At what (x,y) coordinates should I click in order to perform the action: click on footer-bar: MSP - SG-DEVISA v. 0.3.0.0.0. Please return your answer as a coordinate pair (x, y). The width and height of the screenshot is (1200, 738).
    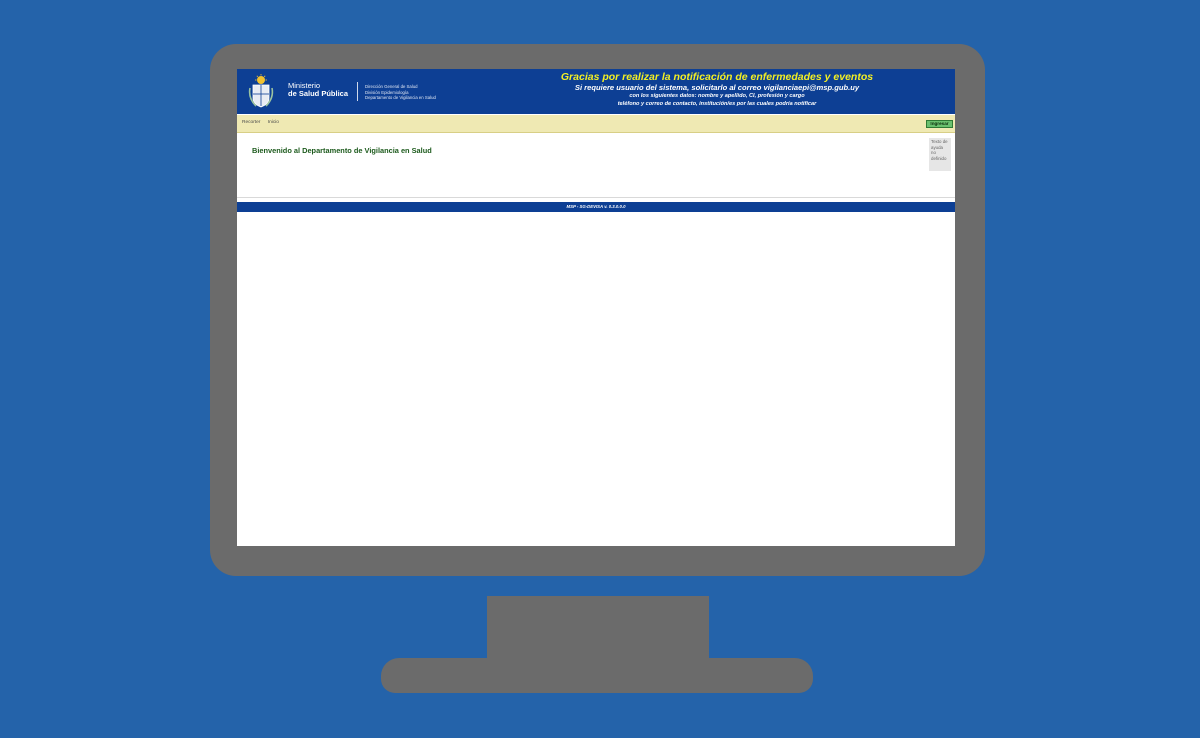
    Looking at the image, I should click on (596, 207).